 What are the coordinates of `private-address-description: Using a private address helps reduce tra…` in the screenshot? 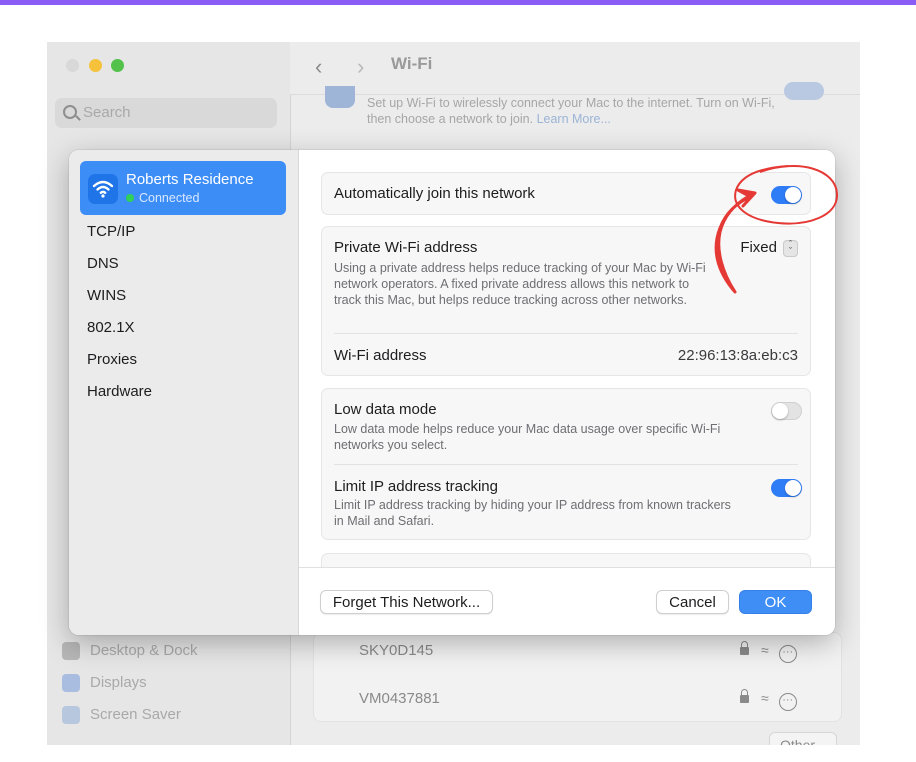 It's located at (520, 284).